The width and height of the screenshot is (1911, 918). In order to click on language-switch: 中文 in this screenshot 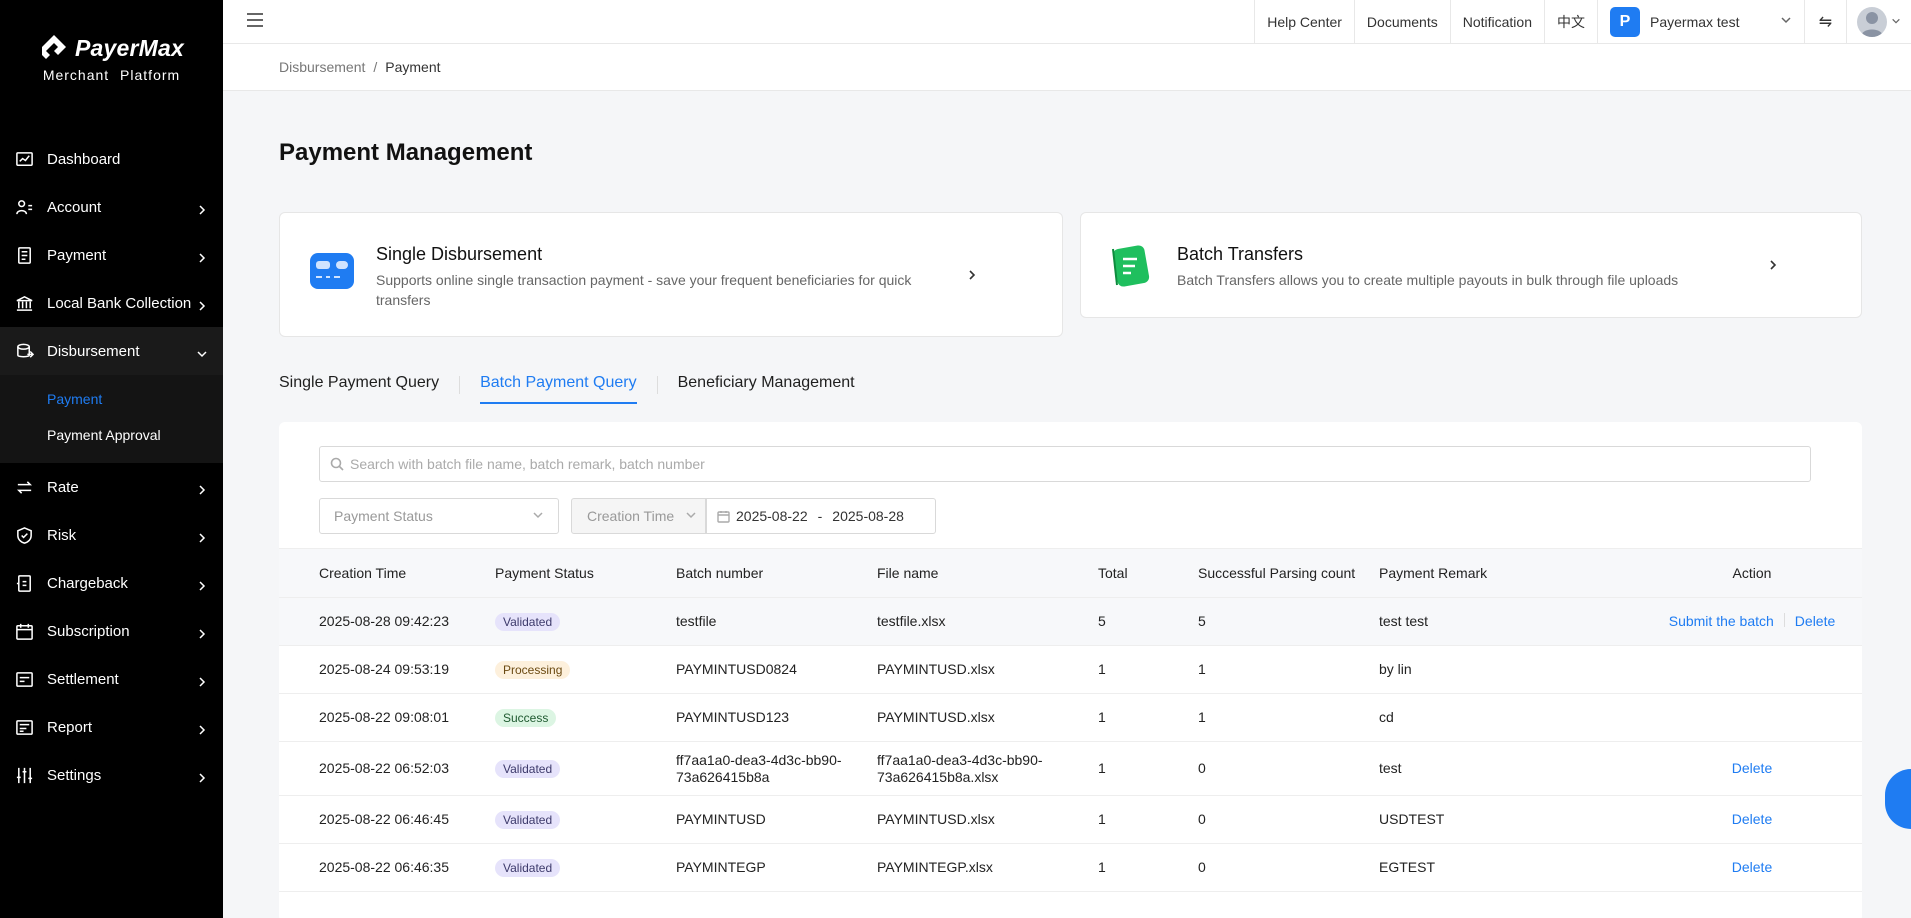, I will do `click(1570, 22)`.